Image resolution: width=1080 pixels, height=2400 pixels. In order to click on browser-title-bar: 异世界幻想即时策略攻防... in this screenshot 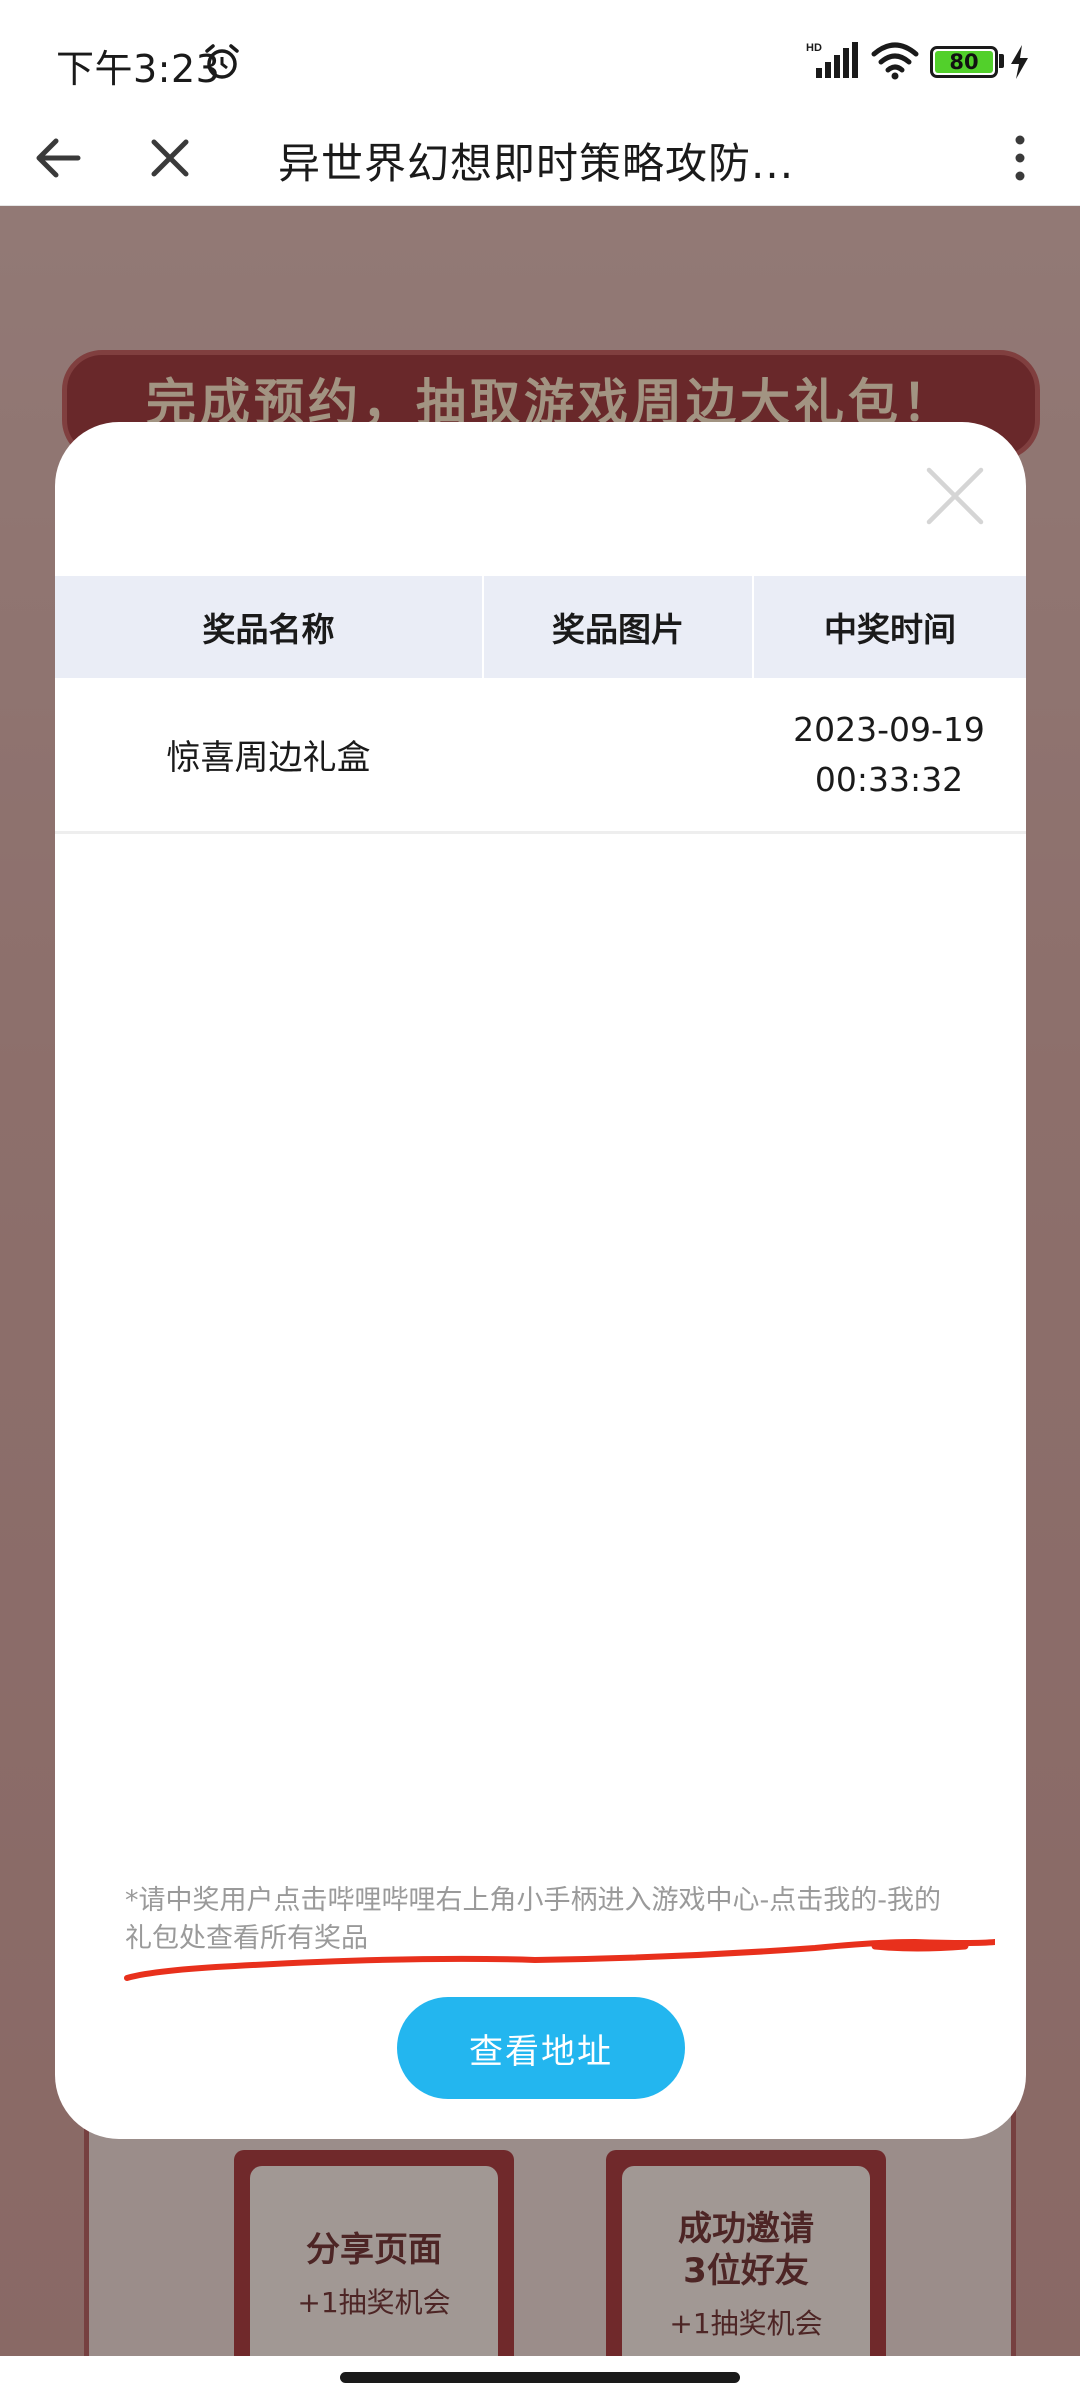, I will do `click(540, 158)`.